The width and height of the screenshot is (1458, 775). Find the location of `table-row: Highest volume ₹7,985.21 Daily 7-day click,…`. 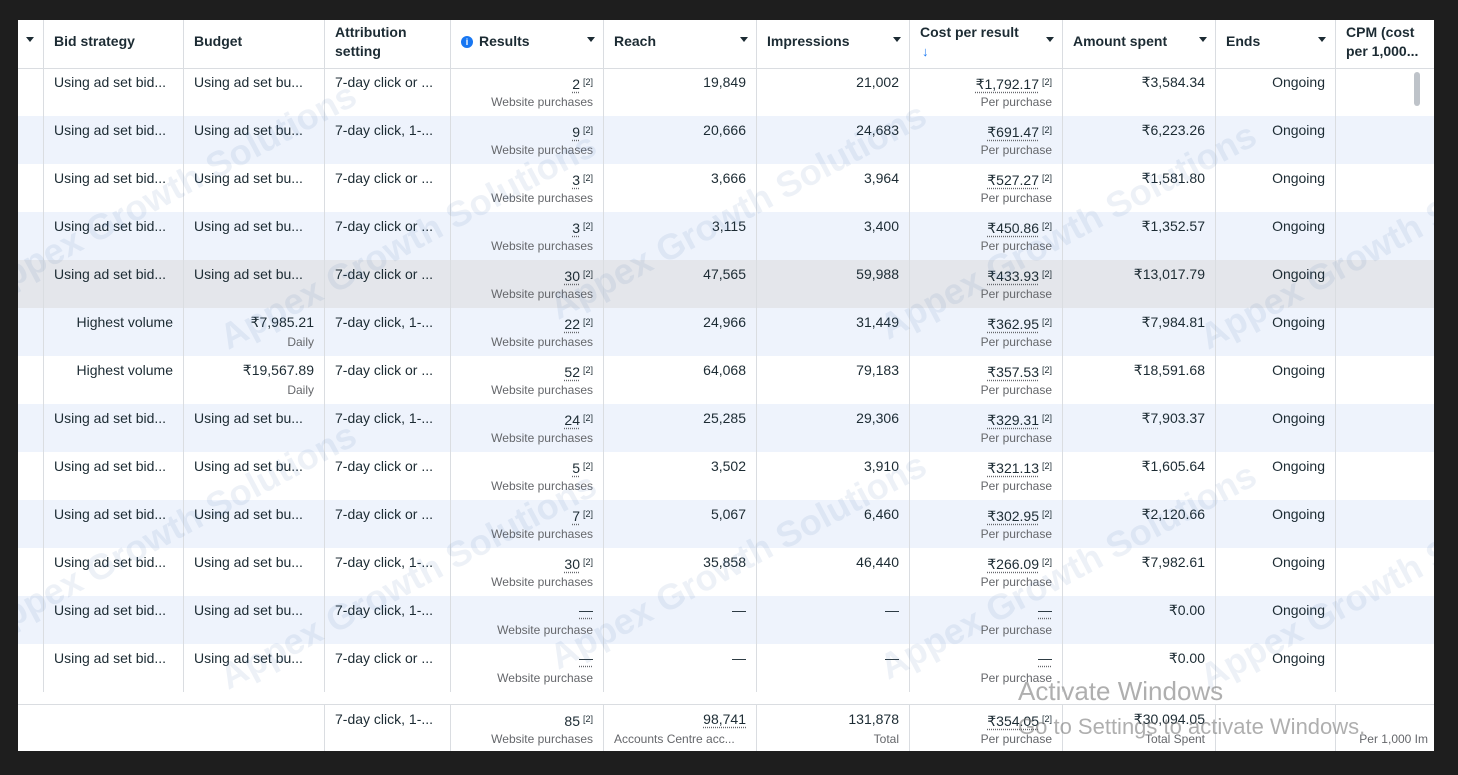

table-row: Highest volume ₹7,985.21 Daily 7-day click,… is located at coordinates (726, 332).